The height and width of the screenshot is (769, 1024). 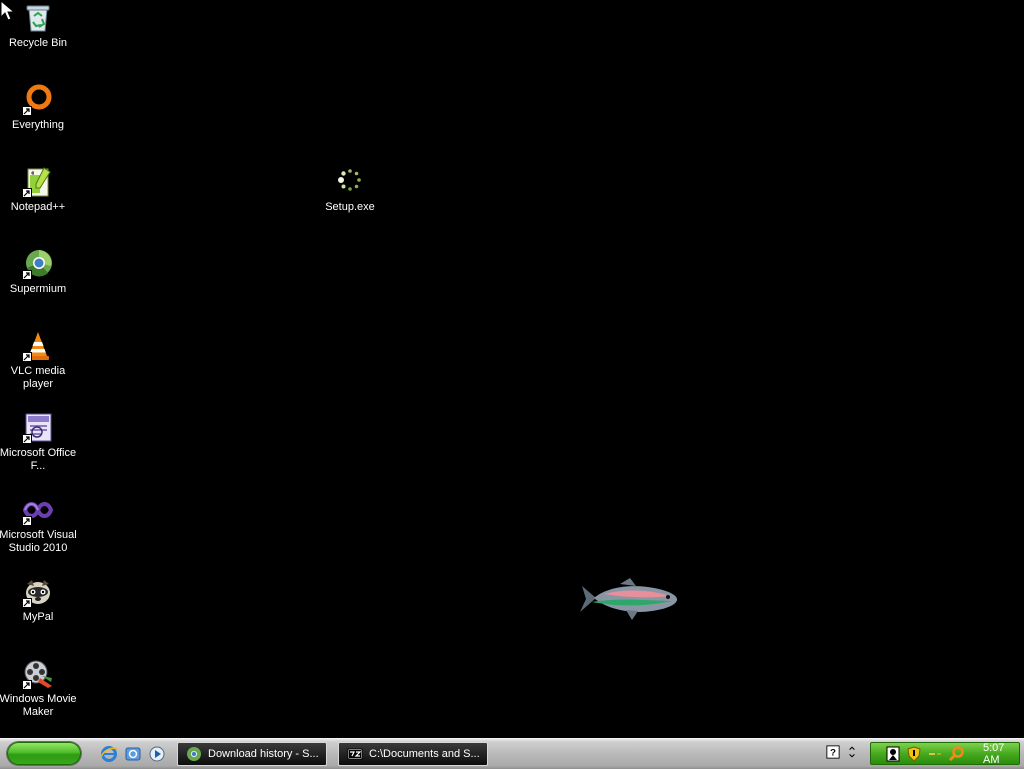 What do you see at coordinates (38, 705) in the screenshot?
I see `desktop-icon-label: Windows Movie Maker` at bounding box center [38, 705].